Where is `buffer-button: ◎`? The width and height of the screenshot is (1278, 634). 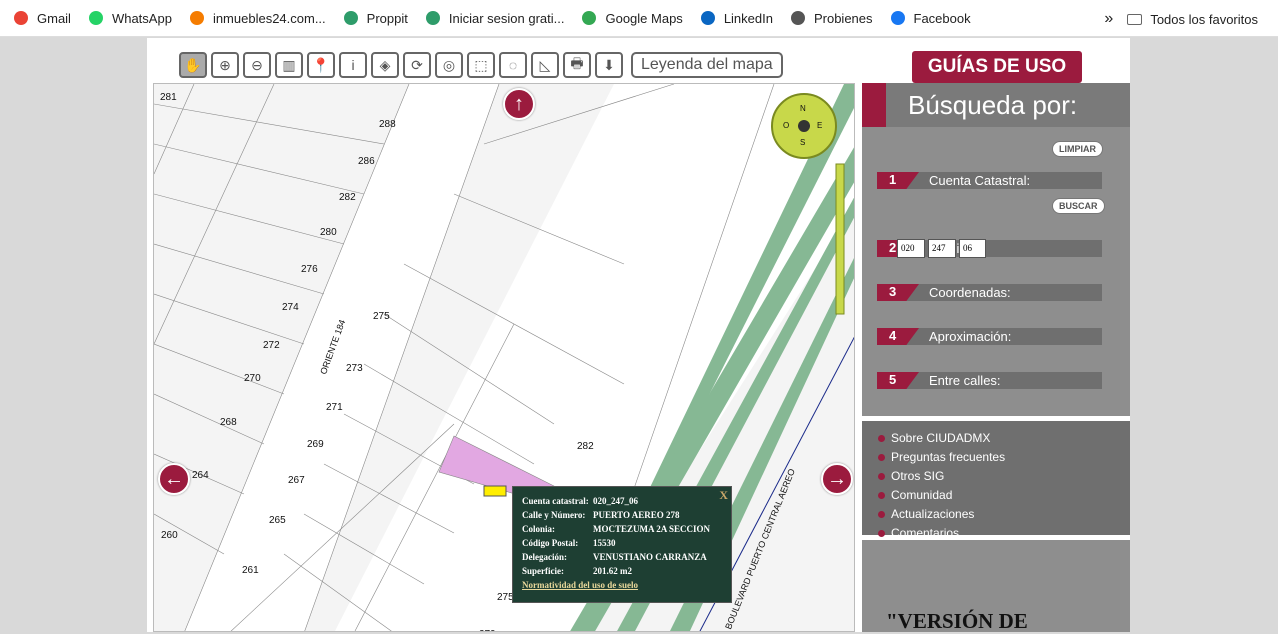
buffer-button: ◎ is located at coordinates (449, 65).